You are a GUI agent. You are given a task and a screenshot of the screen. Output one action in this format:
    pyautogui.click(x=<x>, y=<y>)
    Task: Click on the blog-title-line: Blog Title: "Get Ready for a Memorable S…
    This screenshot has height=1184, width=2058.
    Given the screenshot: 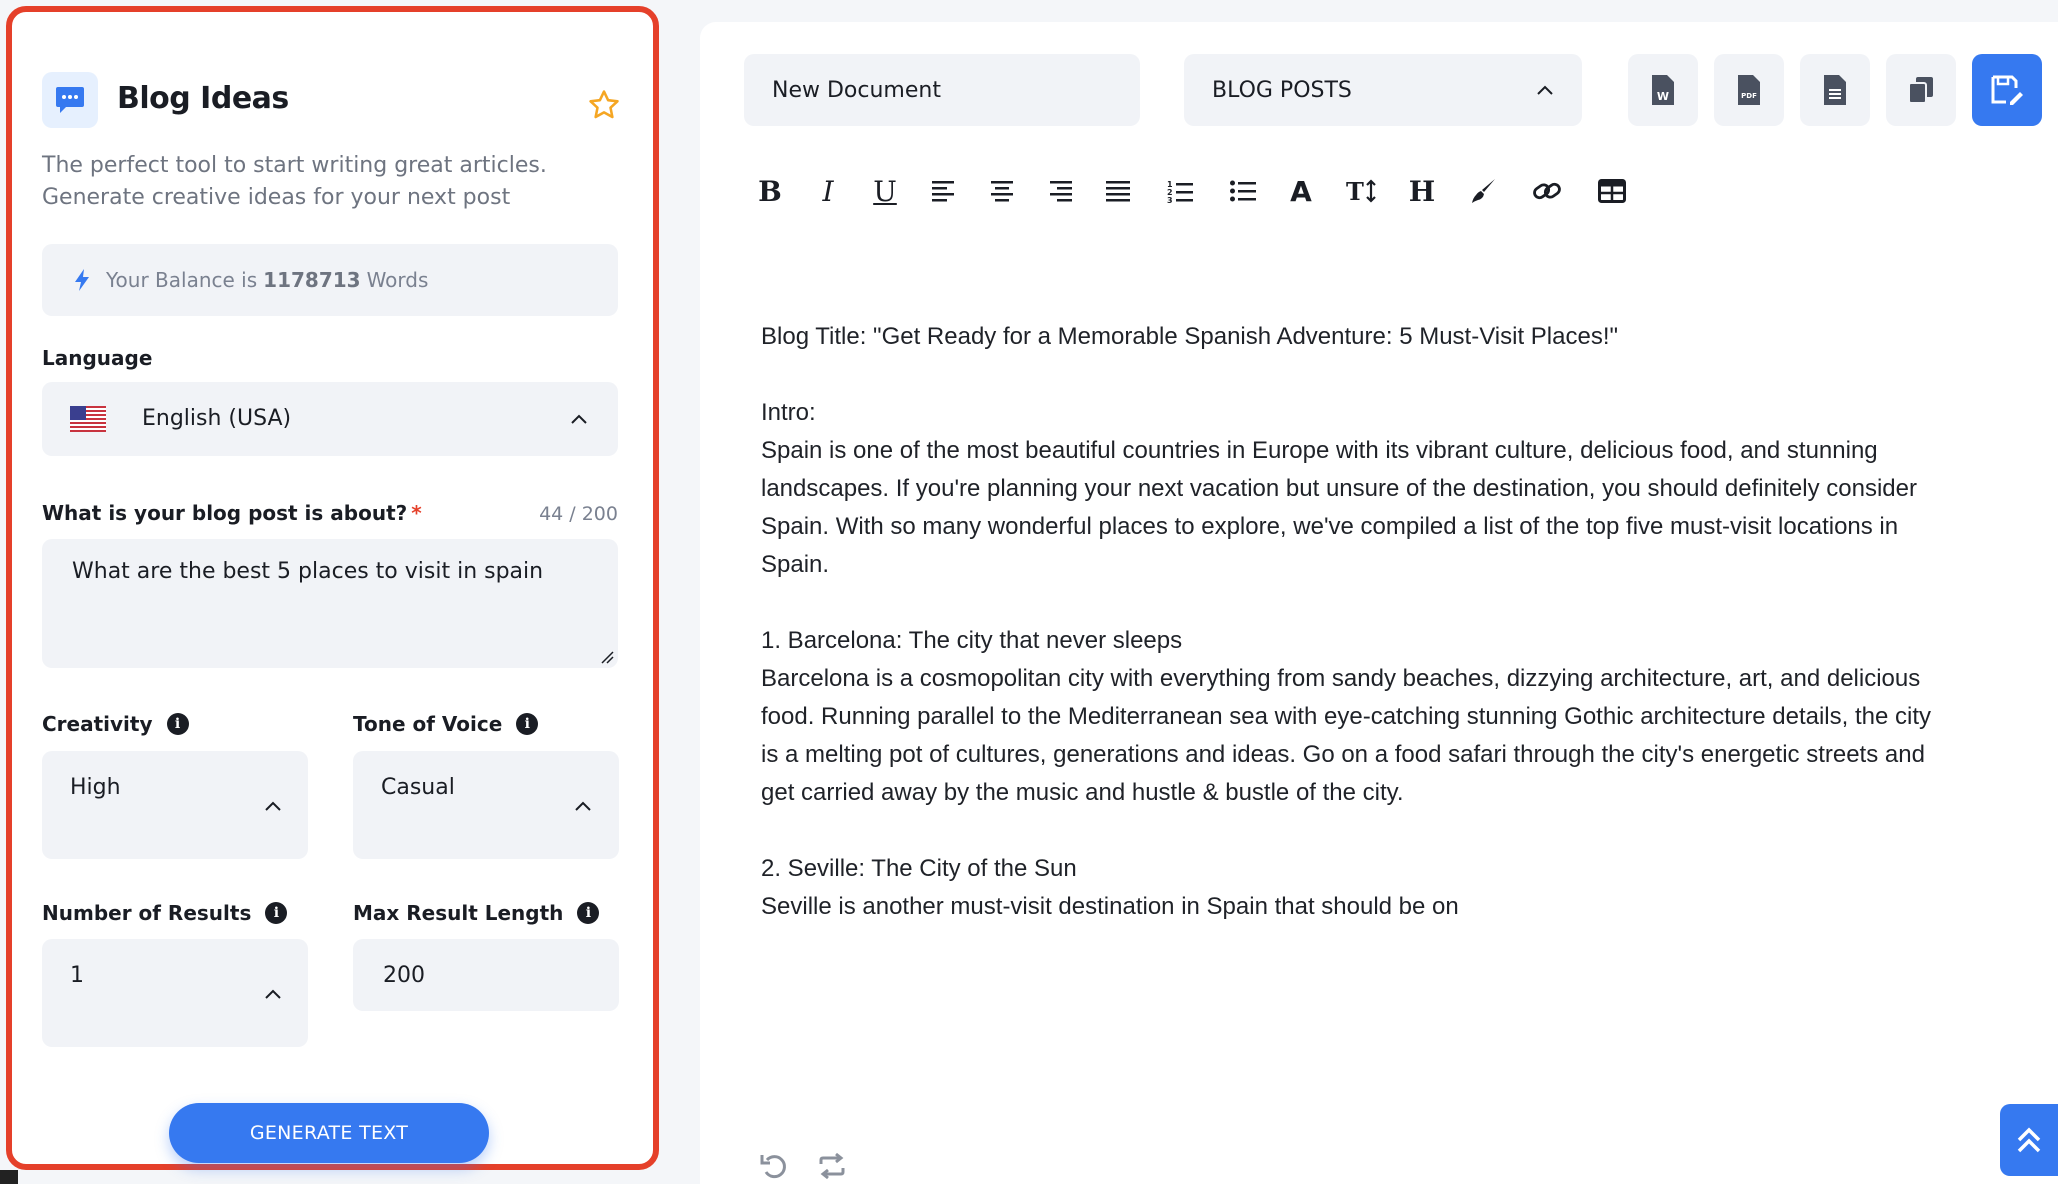 What is the action you would take?
    pyautogui.click(x=1190, y=336)
    